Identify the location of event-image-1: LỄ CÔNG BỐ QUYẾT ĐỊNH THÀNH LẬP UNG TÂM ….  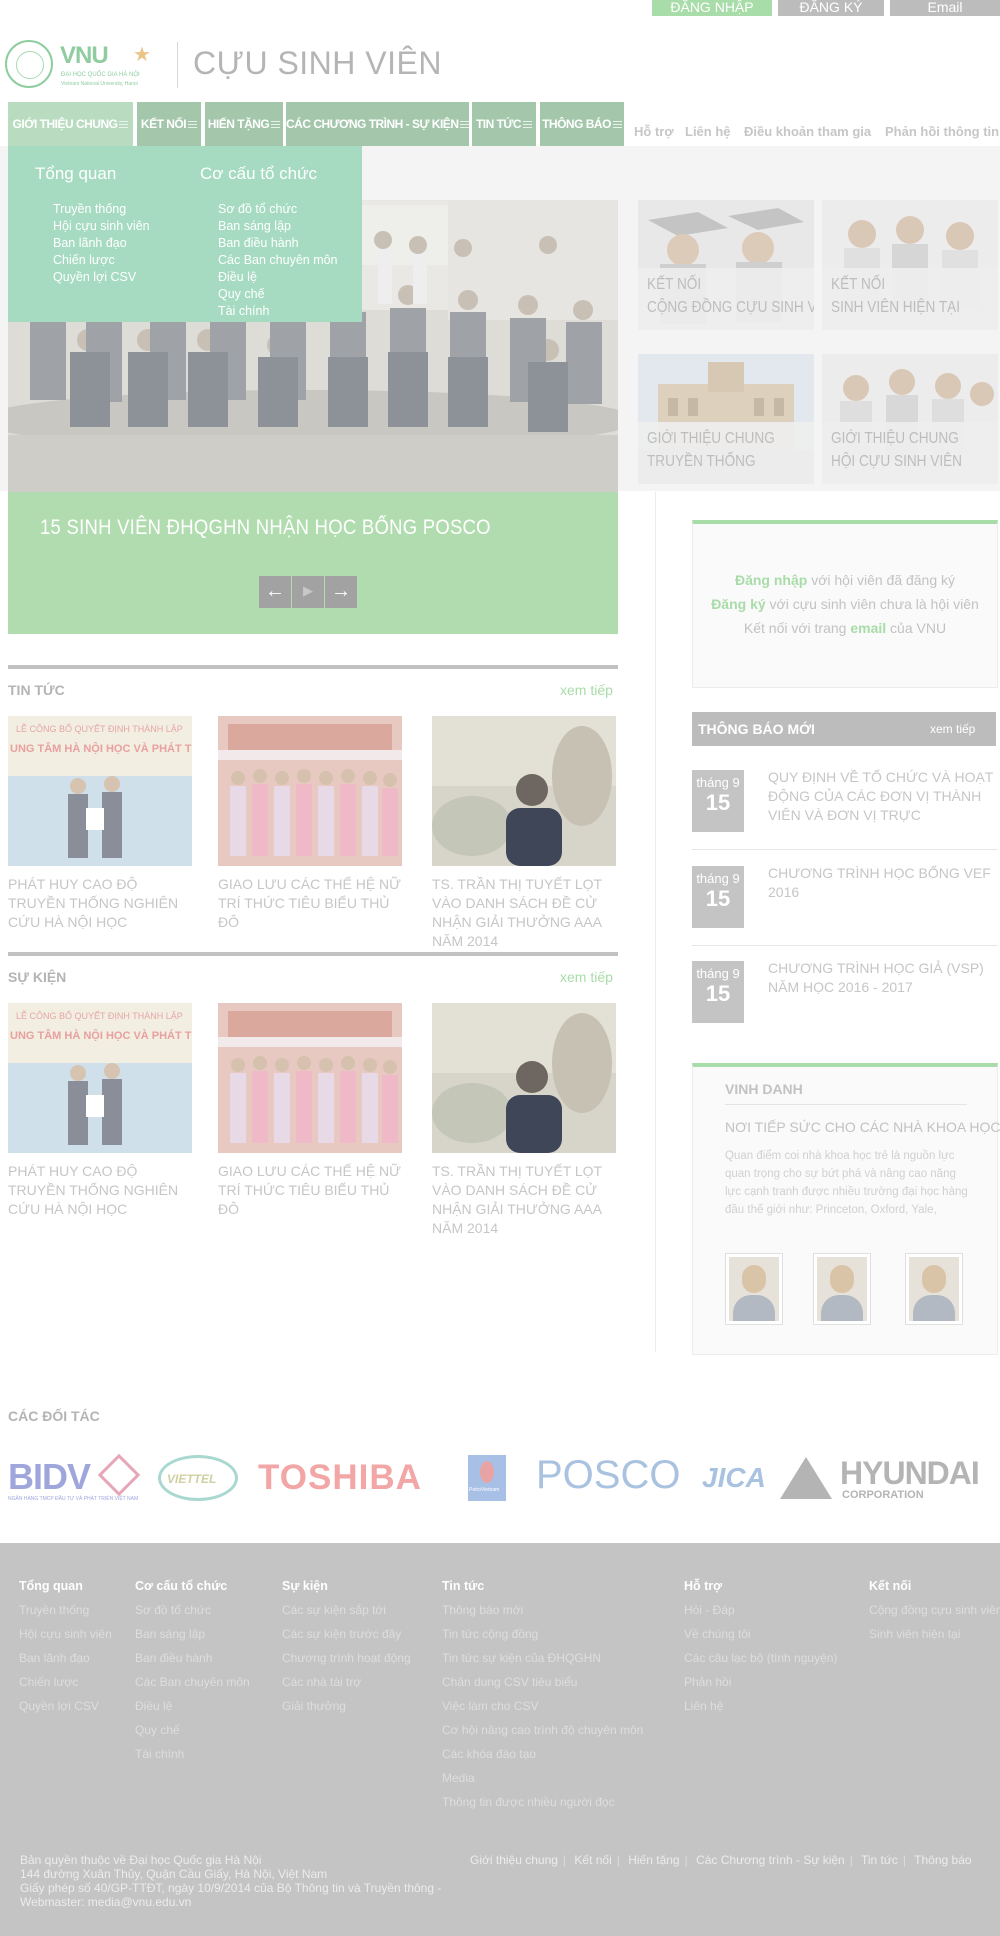
(100, 1078).